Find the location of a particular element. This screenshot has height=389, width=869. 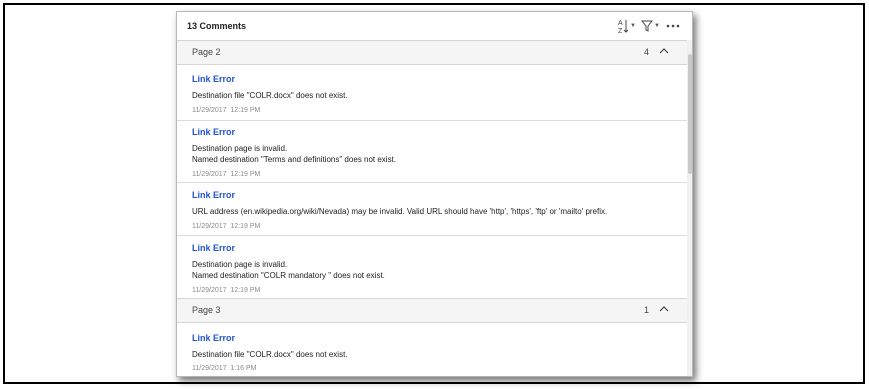

sort-button: A Z ▼ is located at coordinates (626, 26).